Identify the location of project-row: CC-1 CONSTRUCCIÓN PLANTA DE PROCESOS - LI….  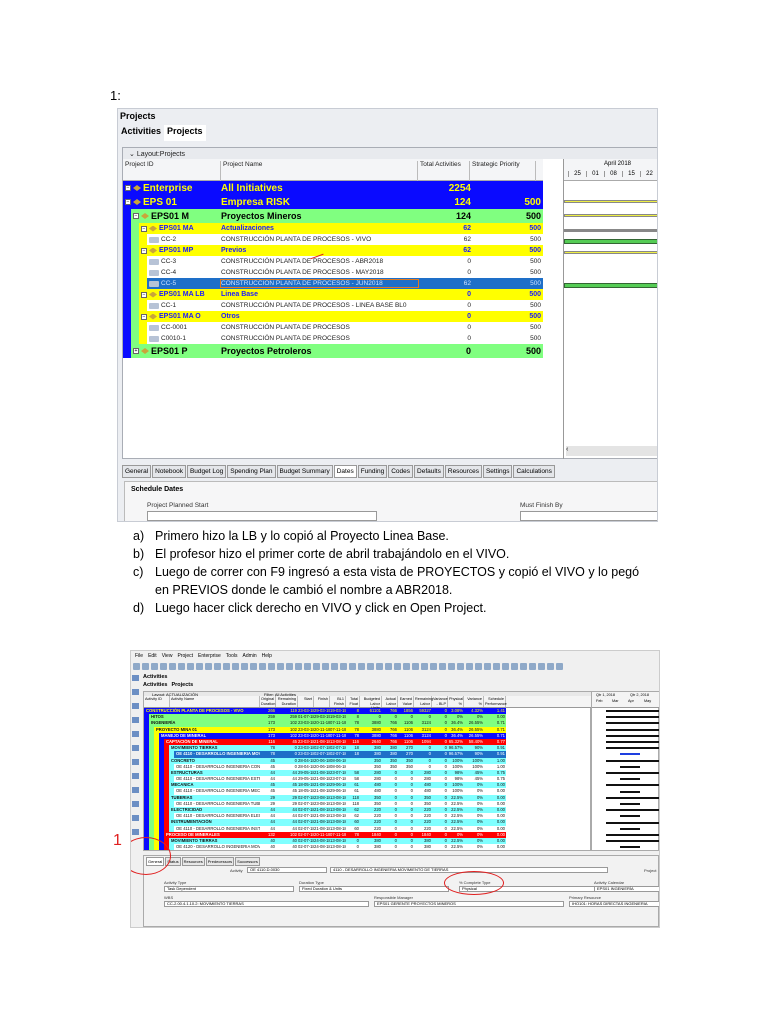
(333, 305).